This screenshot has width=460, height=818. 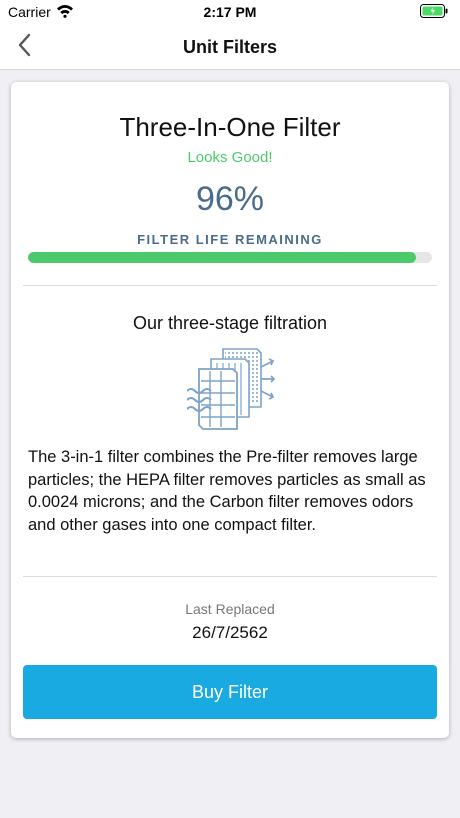 I want to click on buy-filter-label: Buy Filter, so click(x=230, y=691).